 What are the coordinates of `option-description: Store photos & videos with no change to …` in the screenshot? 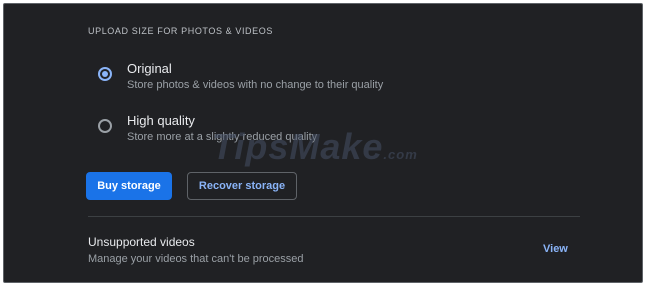 It's located at (255, 85).